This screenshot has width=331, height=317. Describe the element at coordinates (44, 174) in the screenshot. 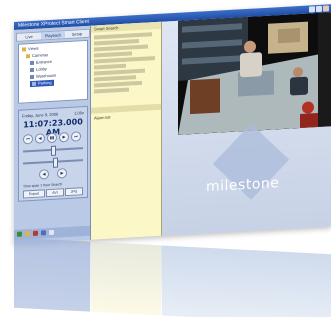

I see `step-back-button: ◀` at that location.